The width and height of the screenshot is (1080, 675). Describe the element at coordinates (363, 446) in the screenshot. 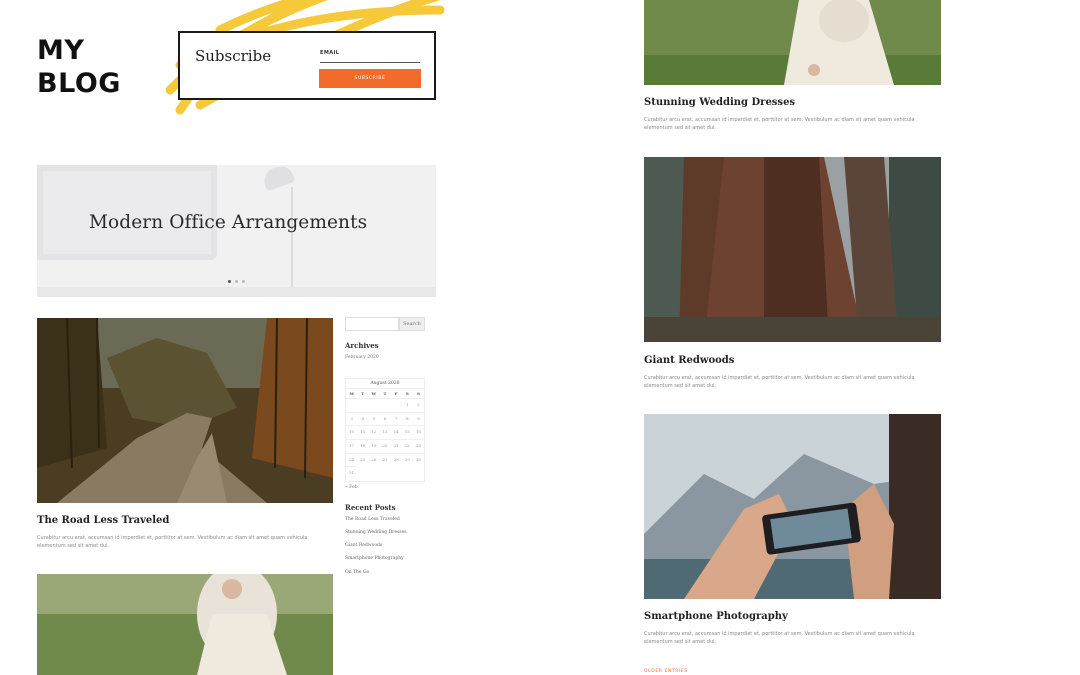

I see `calendar-day: 18` at that location.